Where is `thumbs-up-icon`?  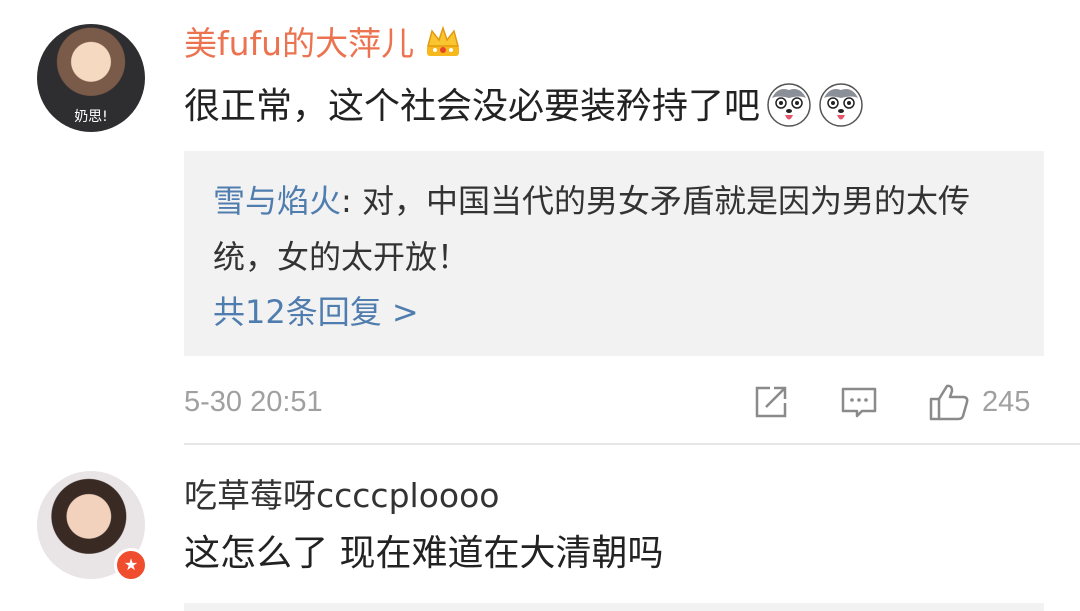 thumbs-up-icon is located at coordinates (949, 402).